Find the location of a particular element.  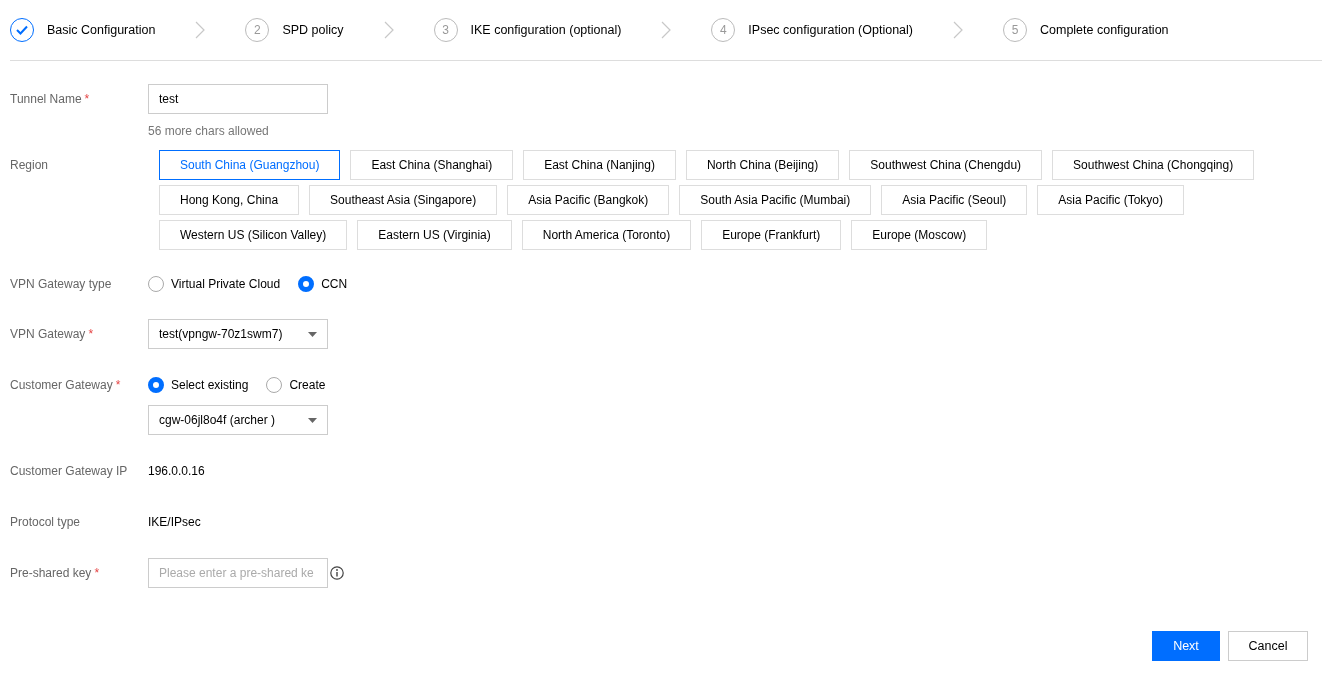

region-option: Southeast Asia (Singapore) is located at coordinates (403, 200).